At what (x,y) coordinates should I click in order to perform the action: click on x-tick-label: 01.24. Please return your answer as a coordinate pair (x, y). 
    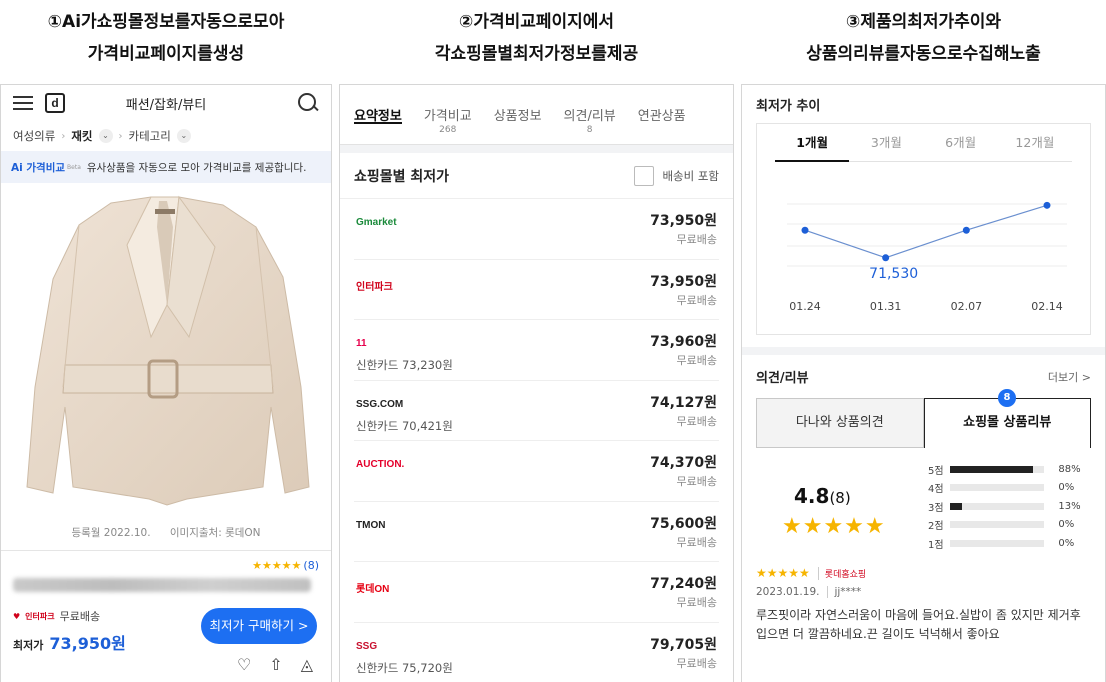
    Looking at the image, I should click on (805, 306).